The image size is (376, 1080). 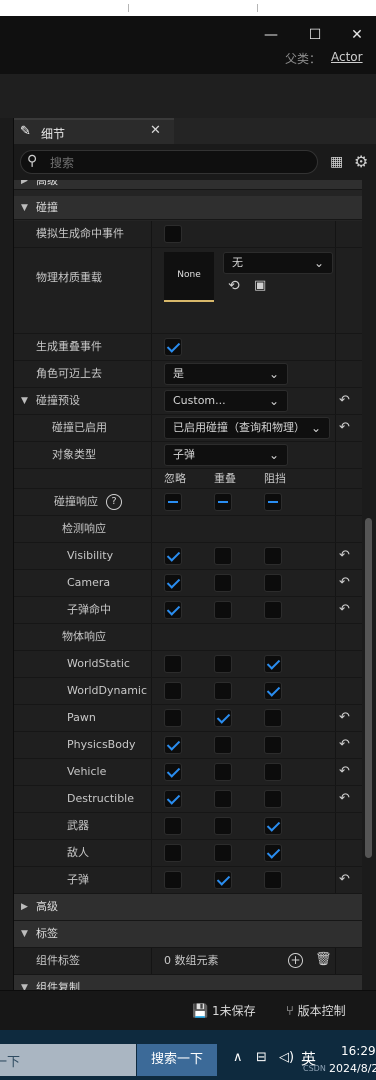 What do you see at coordinates (169, 162) in the screenshot?
I see `search-input: ⚲ 搜索` at bounding box center [169, 162].